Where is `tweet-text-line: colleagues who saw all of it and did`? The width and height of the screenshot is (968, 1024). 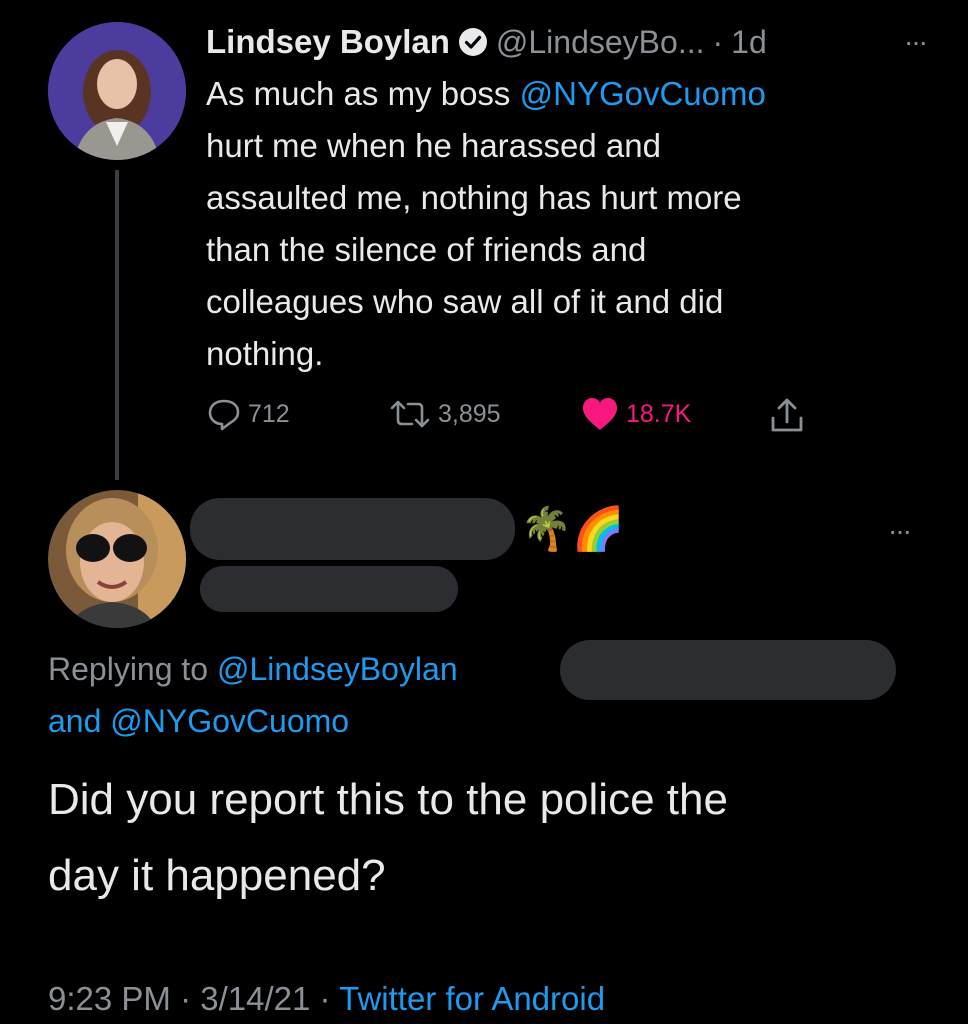
tweet-text-line: colleagues who saw all of it and did is located at coordinates (465, 301).